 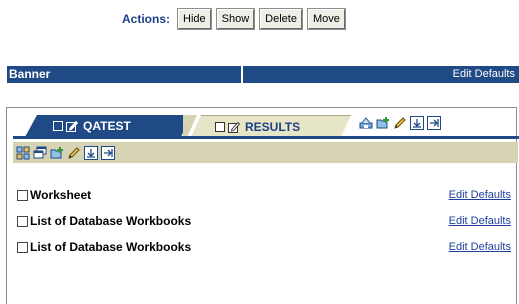 What do you see at coordinates (61, 195) in the screenshot?
I see `item-name: Worksheet` at bounding box center [61, 195].